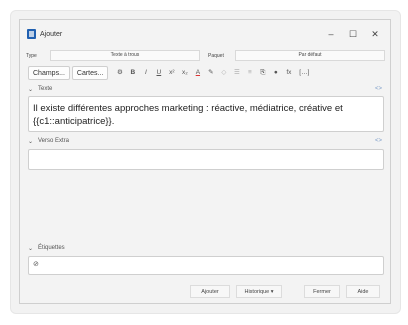 The image size is (408, 325). Describe the element at coordinates (197, 73) in the screenshot. I see `text-color-icon: A` at that location.